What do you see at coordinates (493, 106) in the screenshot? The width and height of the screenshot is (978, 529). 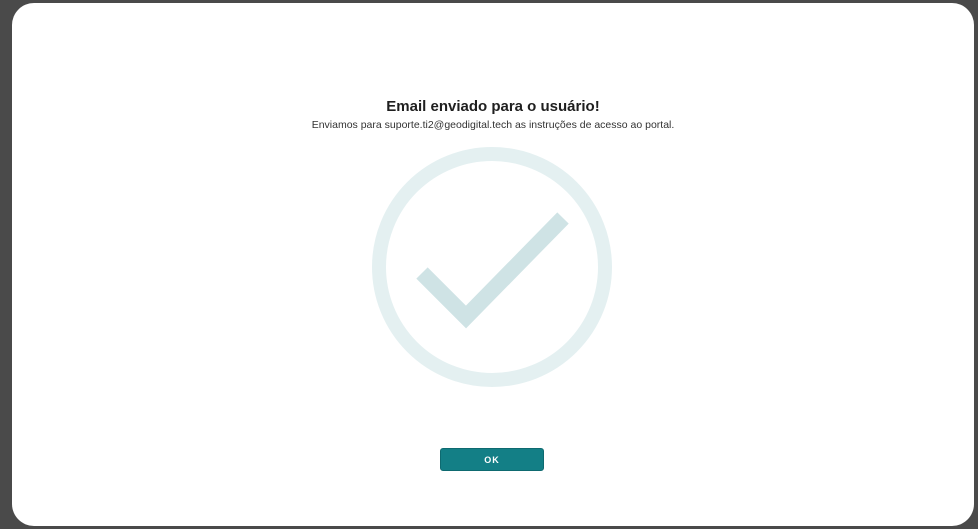 I see `dialog-title: Email enviado para o usuário!` at bounding box center [493, 106].